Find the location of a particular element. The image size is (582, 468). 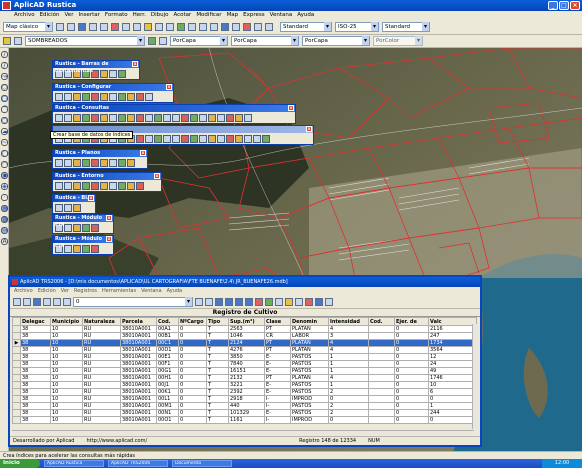

table-cell: I- is located at coordinates (277, 399).